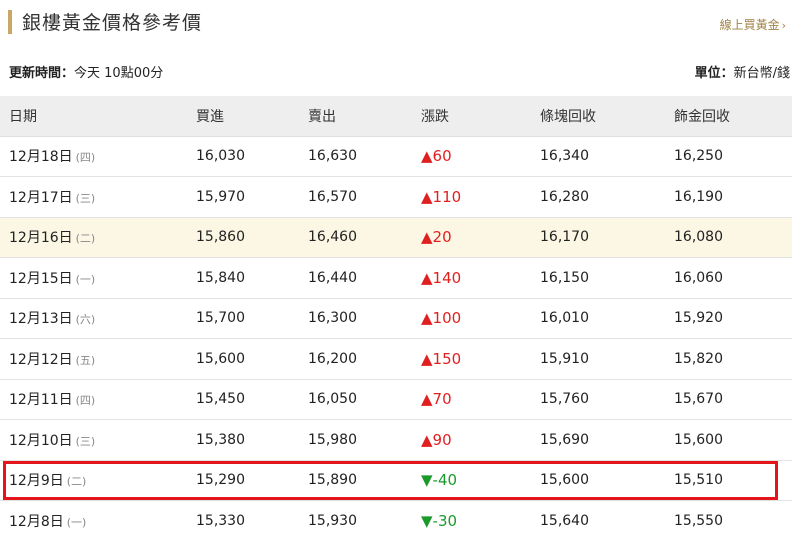 This screenshot has height=533, width=792. Describe the element at coordinates (698, 318) in the screenshot. I see `jewelry-recycle-cell: 15,920` at that location.